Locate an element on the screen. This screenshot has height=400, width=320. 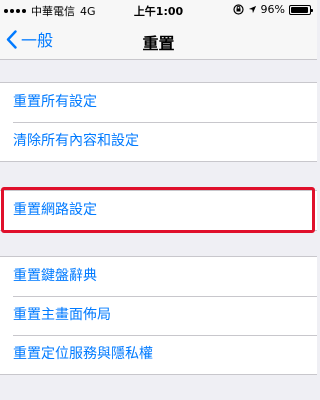
reset-network-settings-item: 重置網路設定 is located at coordinates (158, 210).